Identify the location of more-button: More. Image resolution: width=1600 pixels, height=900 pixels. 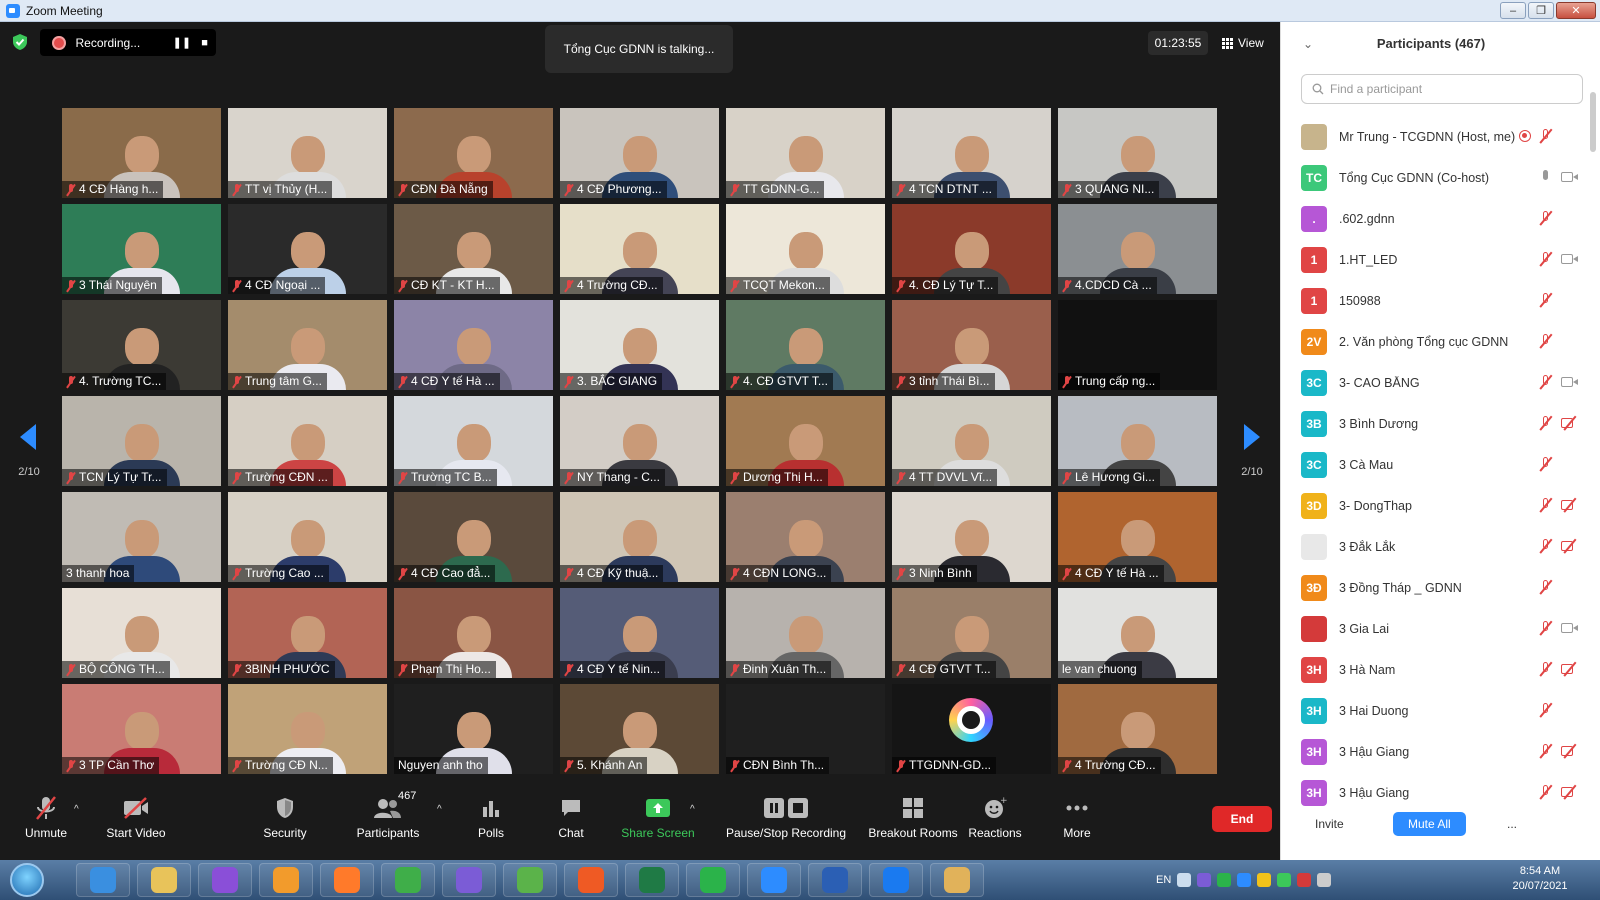
(1077, 817).